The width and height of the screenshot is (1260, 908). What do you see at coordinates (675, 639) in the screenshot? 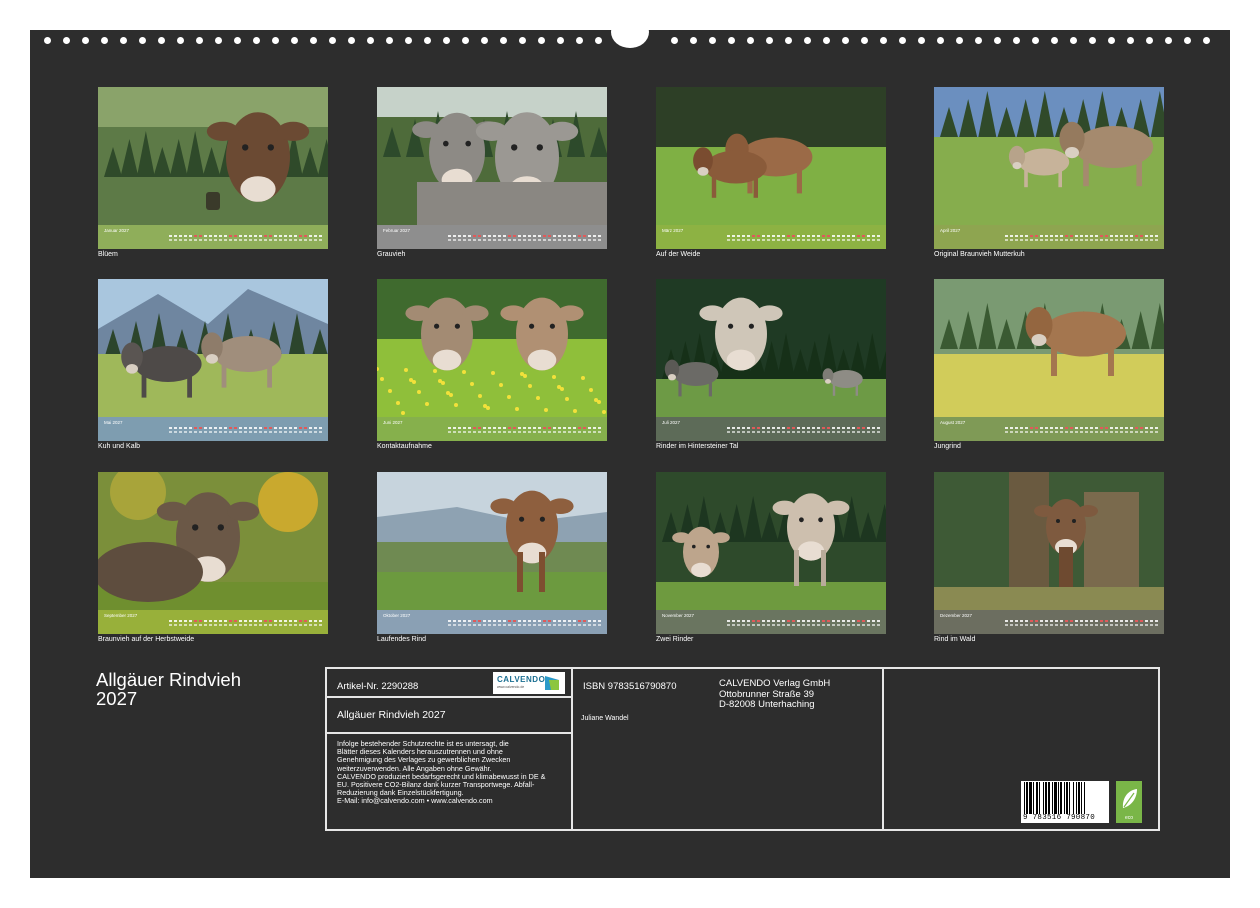
I see `month-caption: Zwei Rinder` at bounding box center [675, 639].